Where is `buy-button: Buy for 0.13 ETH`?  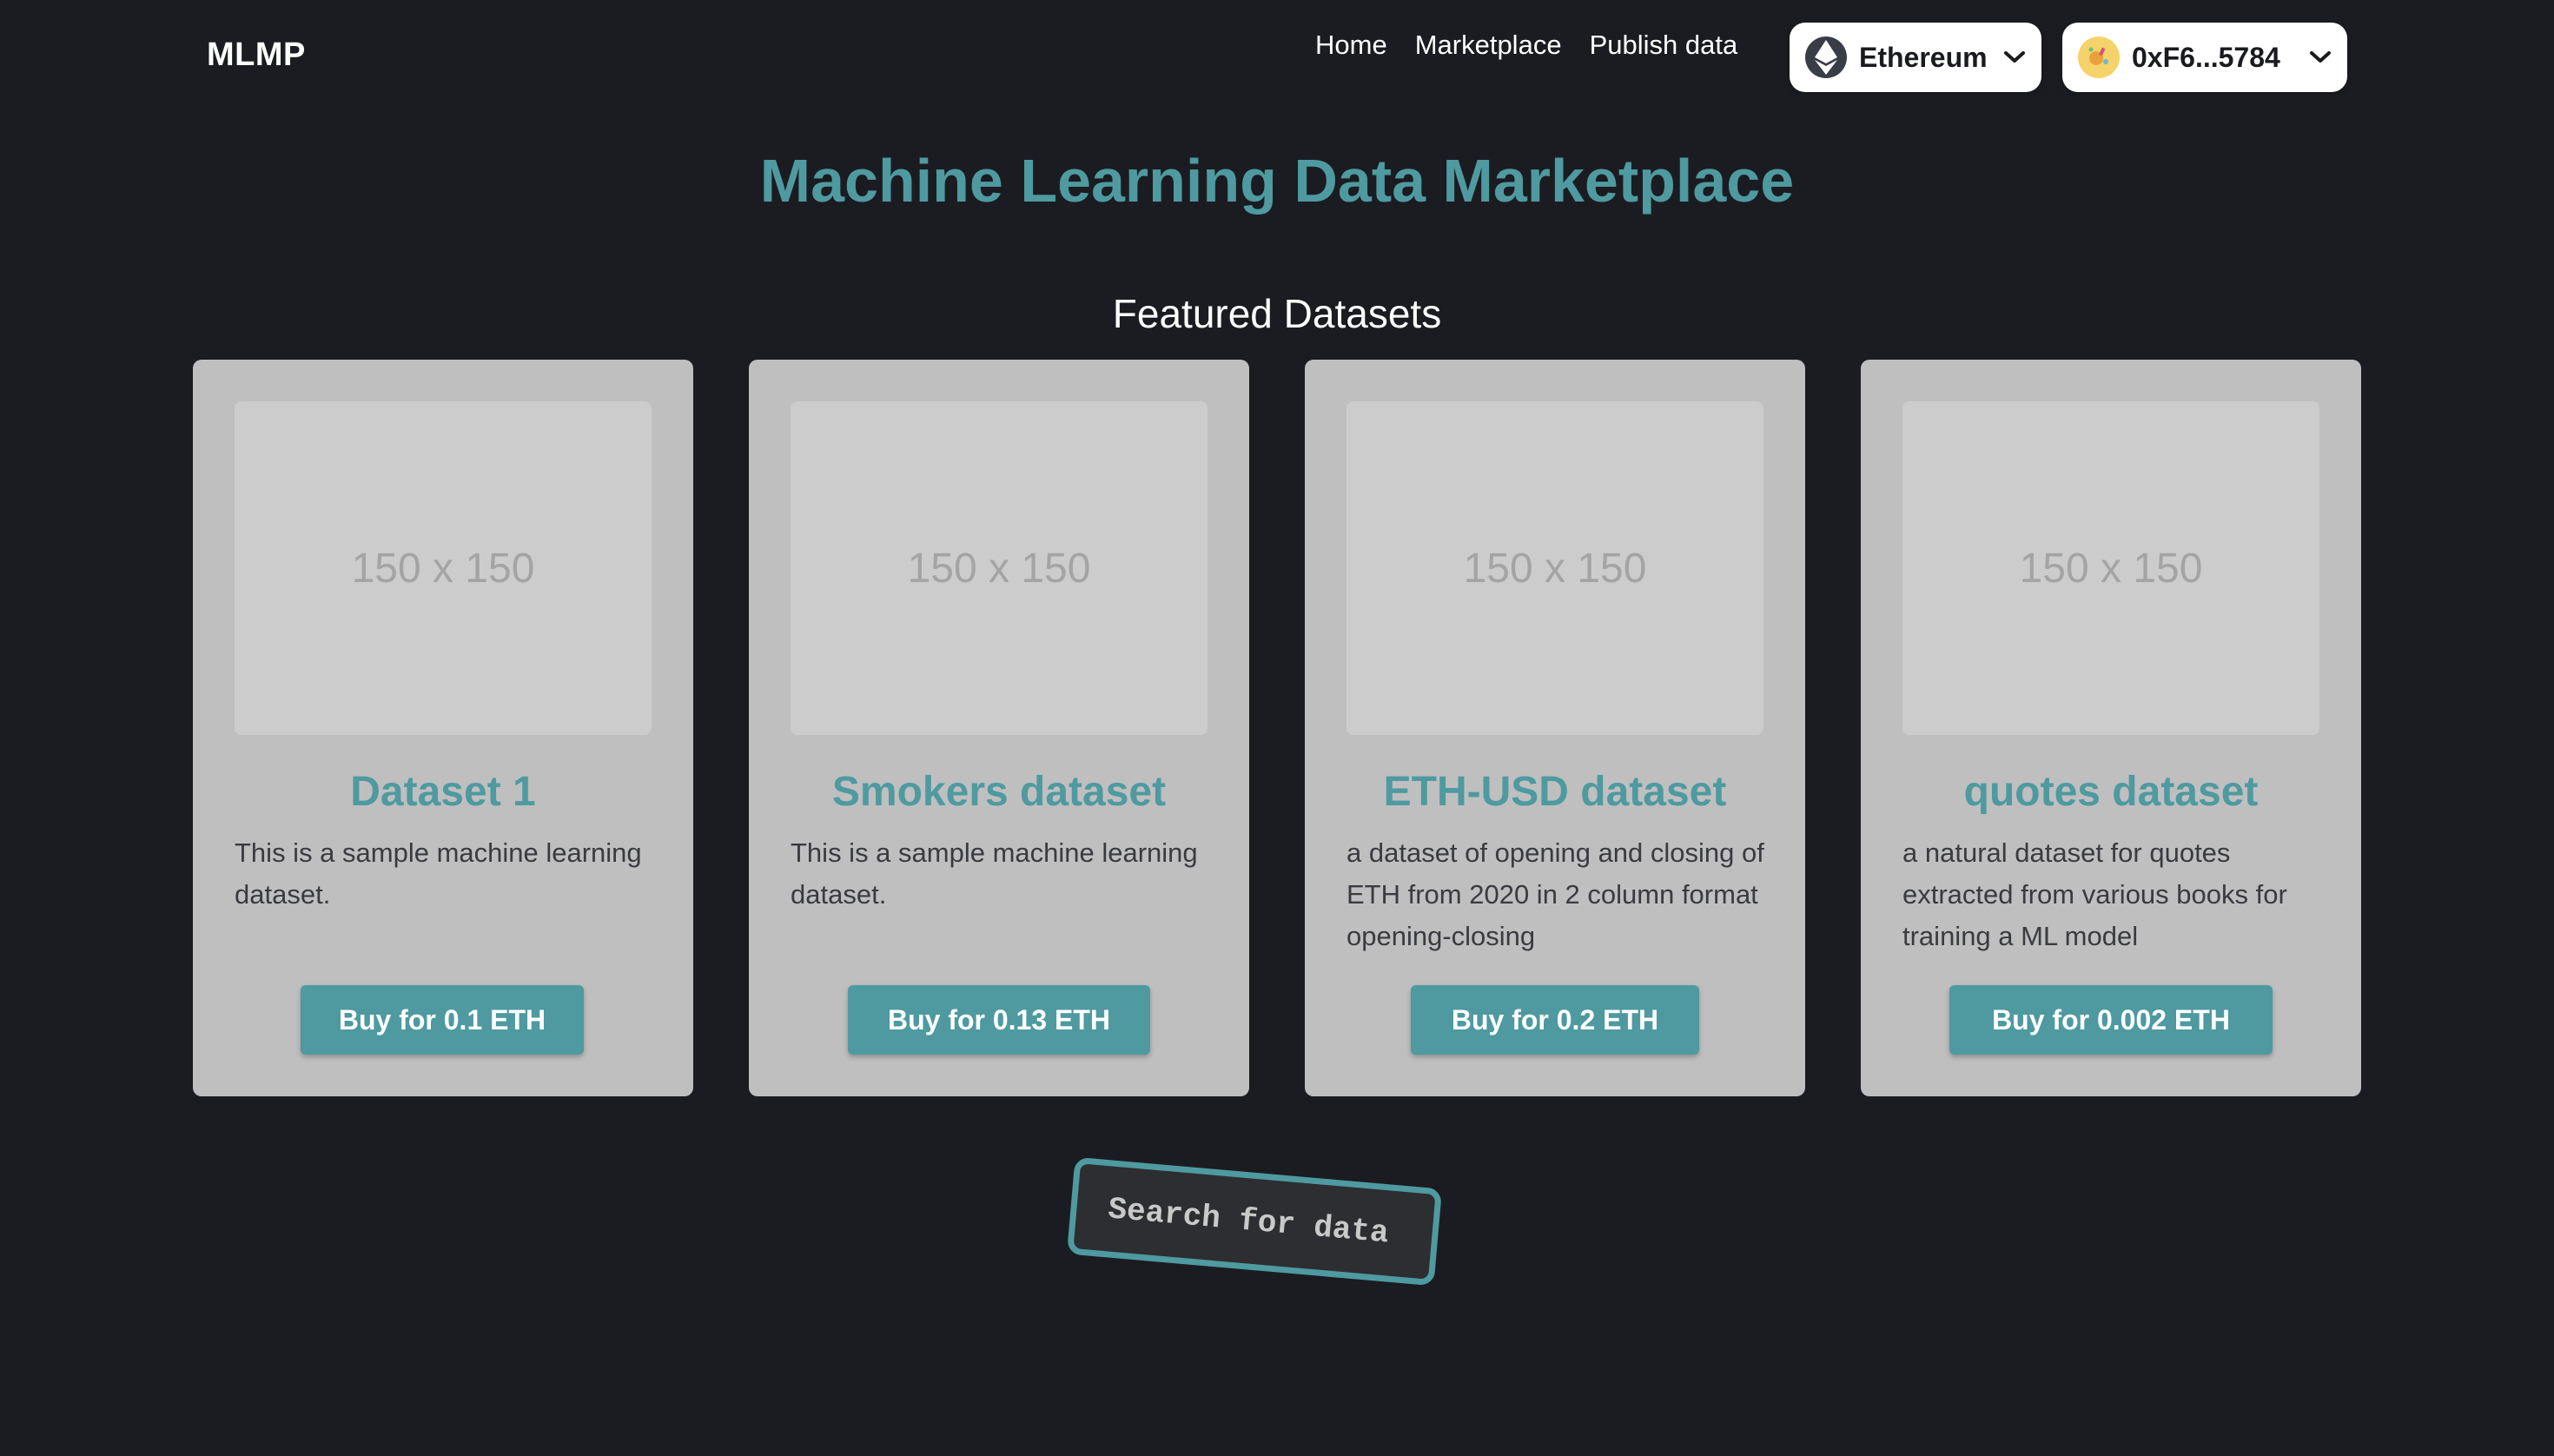
buy-button: Buy for 0.13 ETH is located at coordinates (999, 1020).